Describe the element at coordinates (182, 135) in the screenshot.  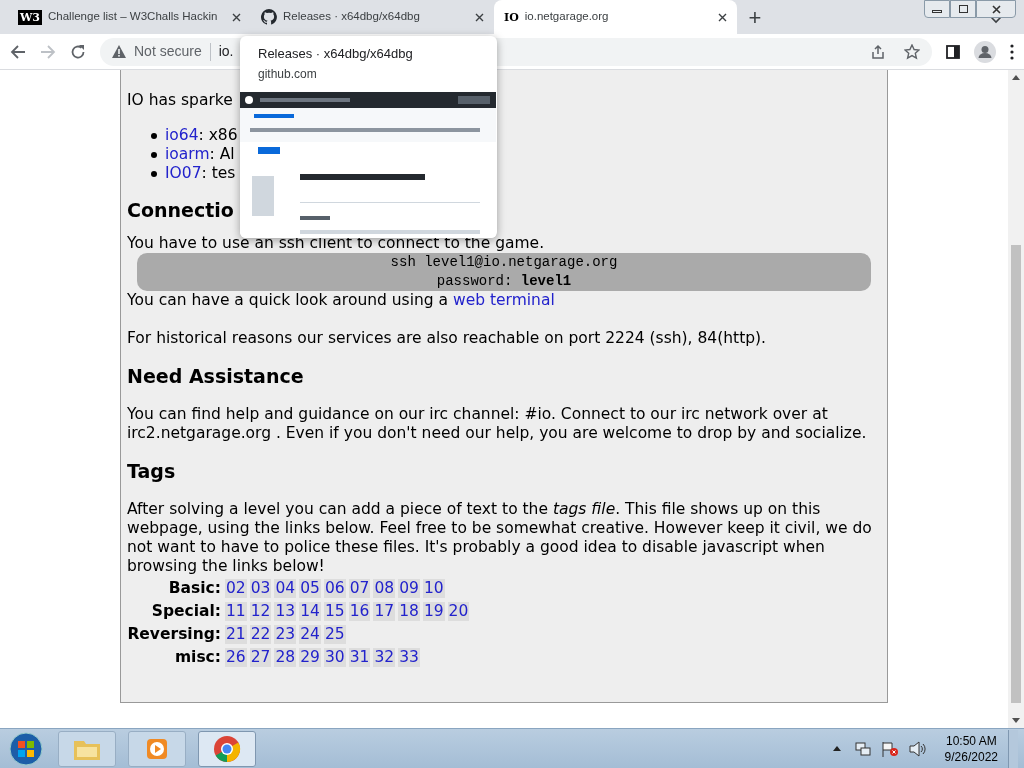
I see `link: io64` at that location.